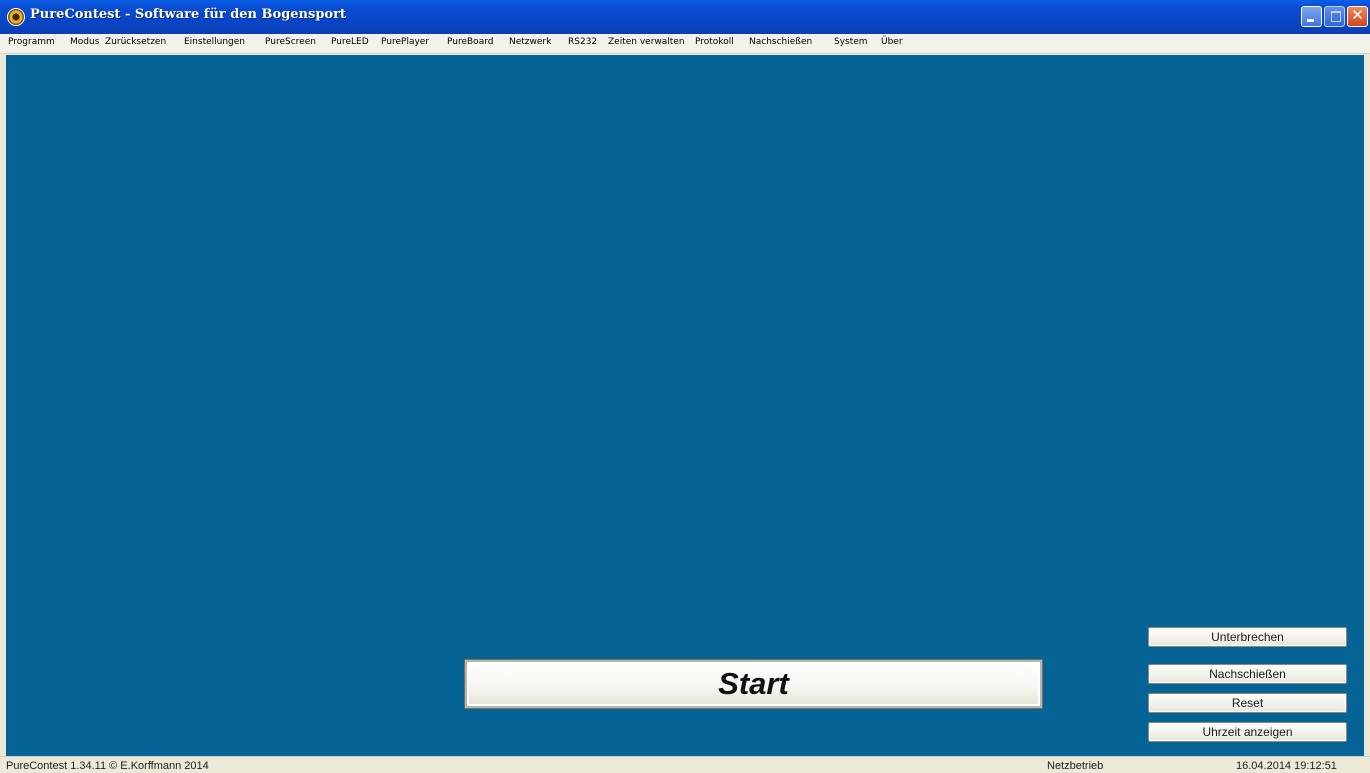 This screenshot has height=773, width=1370. I want to click on menu-pureled: PureLED, so click(350, 42).